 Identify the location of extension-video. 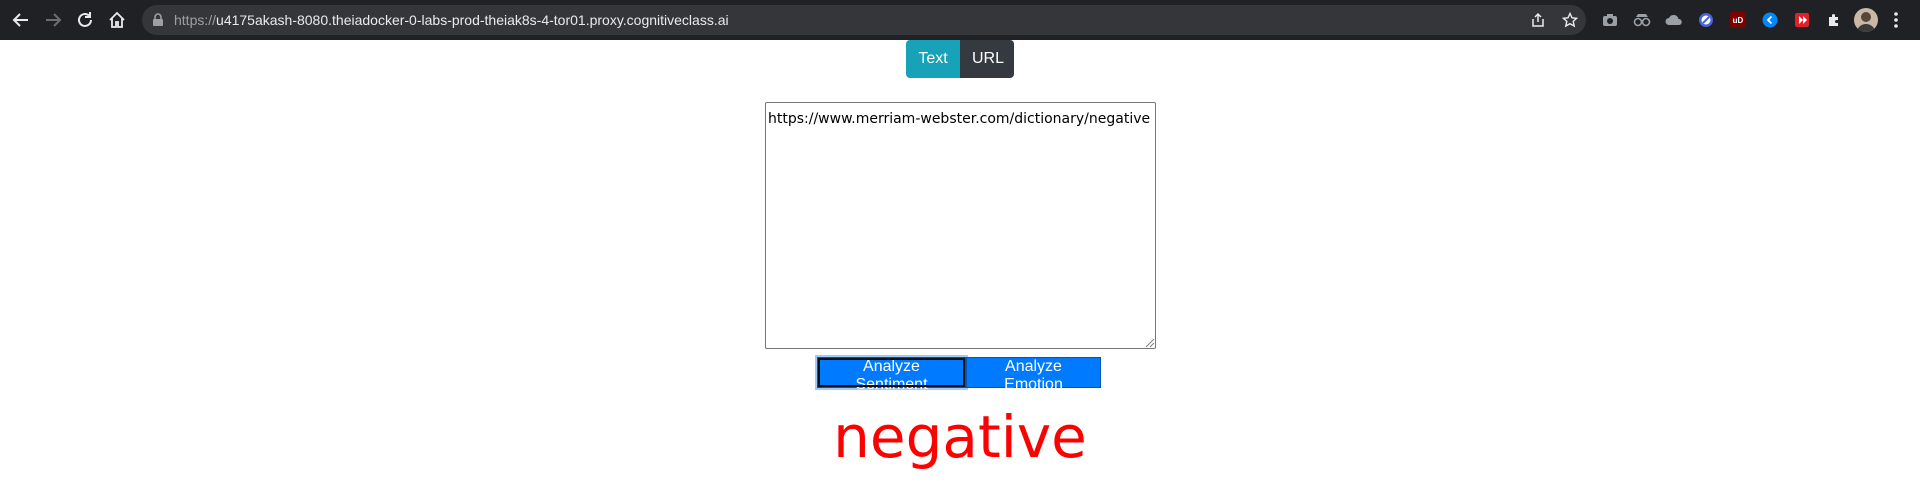
(1802, 20).